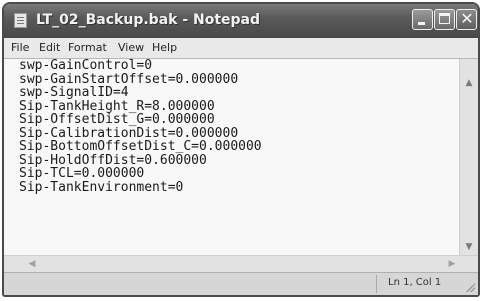 The width and height of the screenshot is (484, 301). I want to click on title-bar: LT_02_Backup.bak - Notepad ✕, so click(241, 21).